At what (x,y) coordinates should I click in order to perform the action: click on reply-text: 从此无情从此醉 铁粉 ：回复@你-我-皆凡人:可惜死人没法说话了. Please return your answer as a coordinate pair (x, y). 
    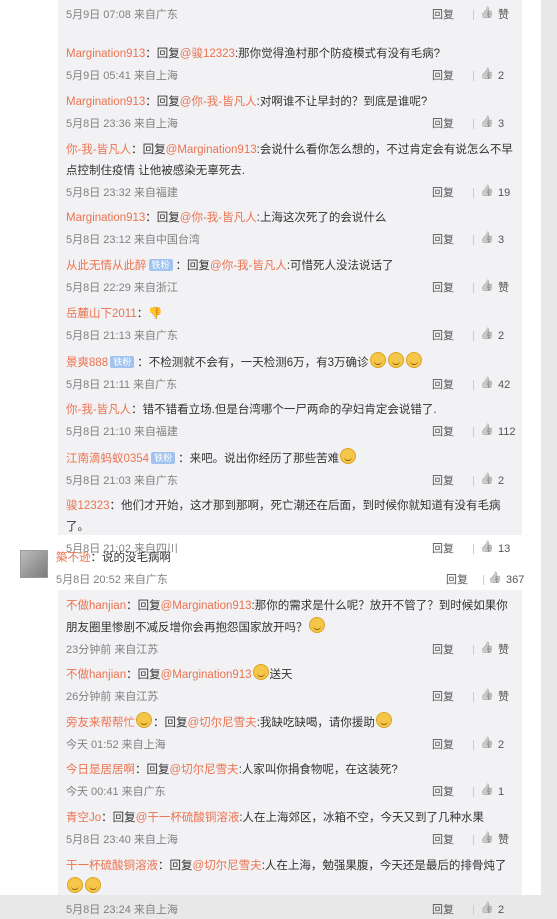
    Looking at the image, I should click on (230, 265).